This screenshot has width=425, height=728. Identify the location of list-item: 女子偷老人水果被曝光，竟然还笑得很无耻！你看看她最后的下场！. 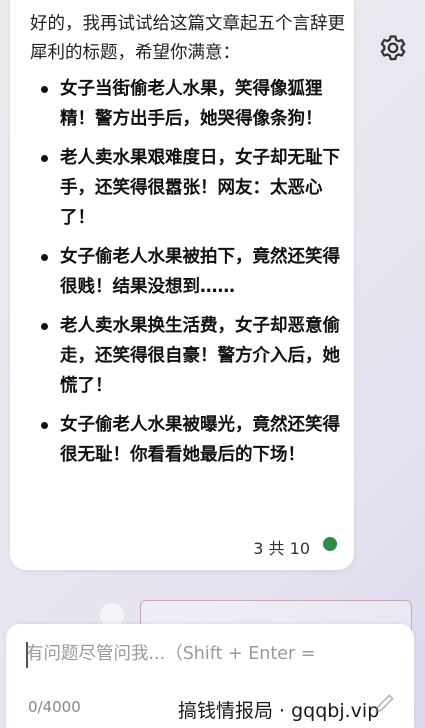
(182, 440).